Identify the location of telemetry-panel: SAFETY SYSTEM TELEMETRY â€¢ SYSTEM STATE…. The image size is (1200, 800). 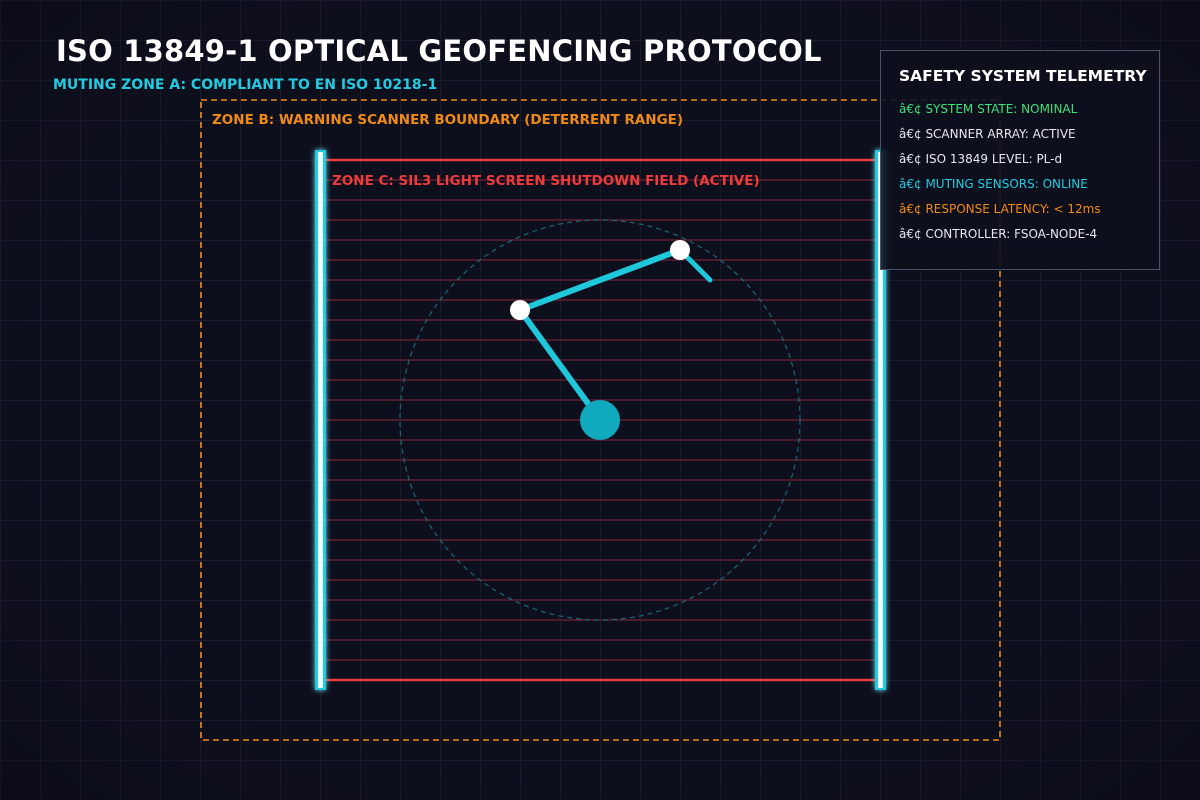
(1020, 160).